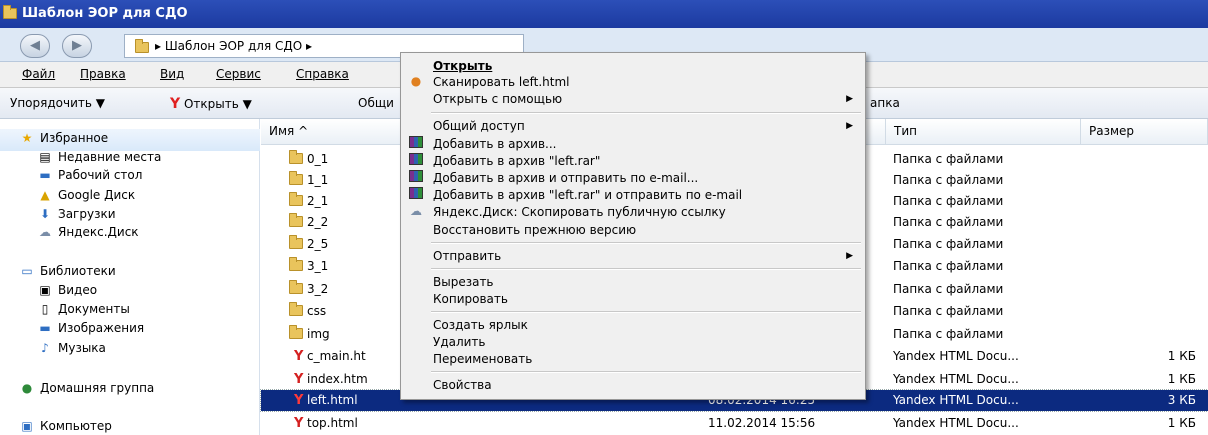 The width and height of the screenshot is (1208, 435). Describe the element at coordinates (27, 426) in the screenshot. I see `computer-icon: ▣` at that location.